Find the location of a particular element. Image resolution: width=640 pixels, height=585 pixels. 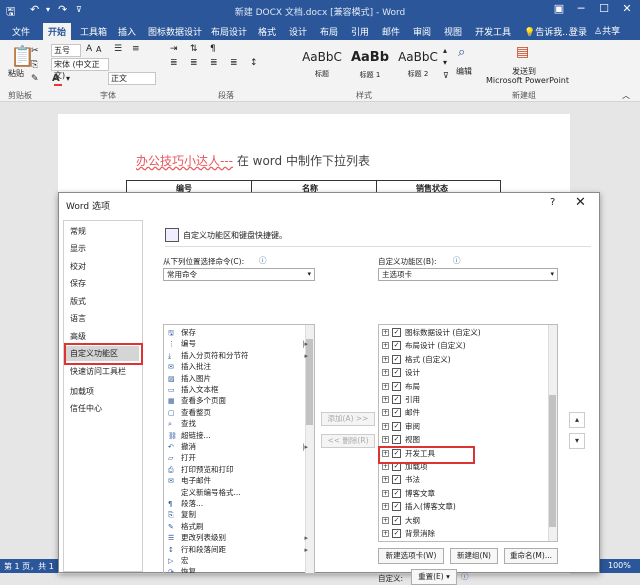

tab-format: 格式 is located at coordinates (267, 31).